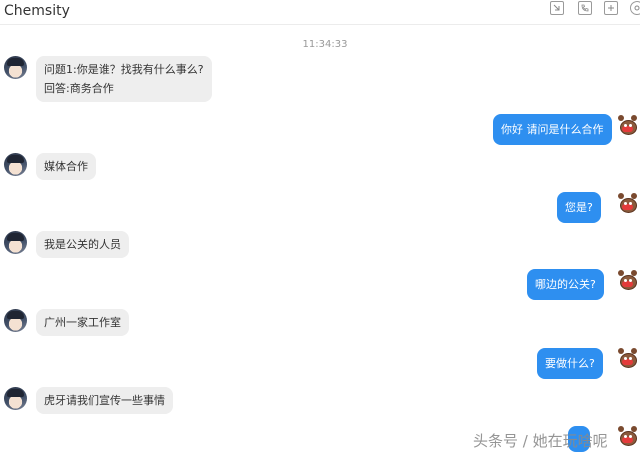 The image size is (640, 459). Describe the element at coordinates (557, 8) in the screenshot. I see `minimize-window-icon` at that location.